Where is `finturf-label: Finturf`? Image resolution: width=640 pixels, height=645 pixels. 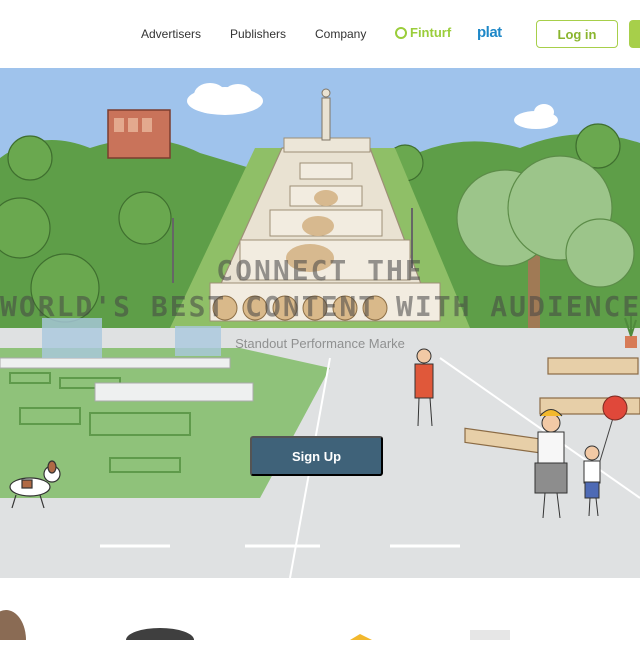 finturf-label: Finturf is located at coordinates (431, 32).